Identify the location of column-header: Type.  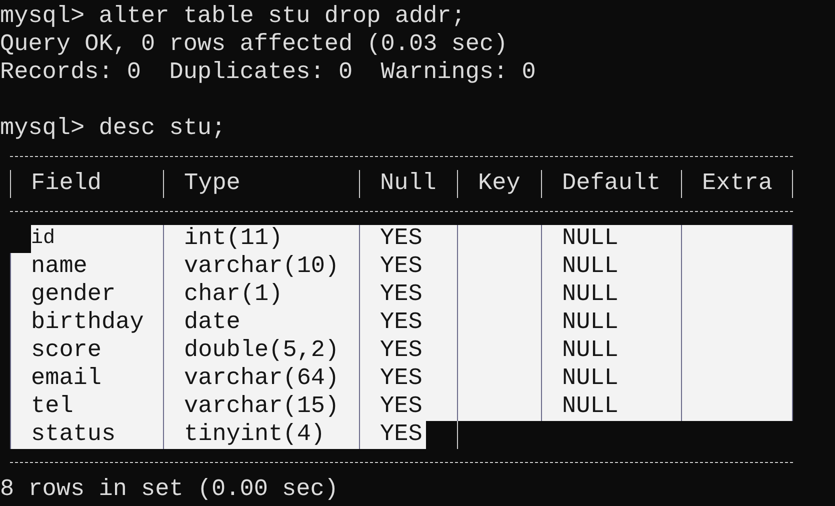
(261, 184).